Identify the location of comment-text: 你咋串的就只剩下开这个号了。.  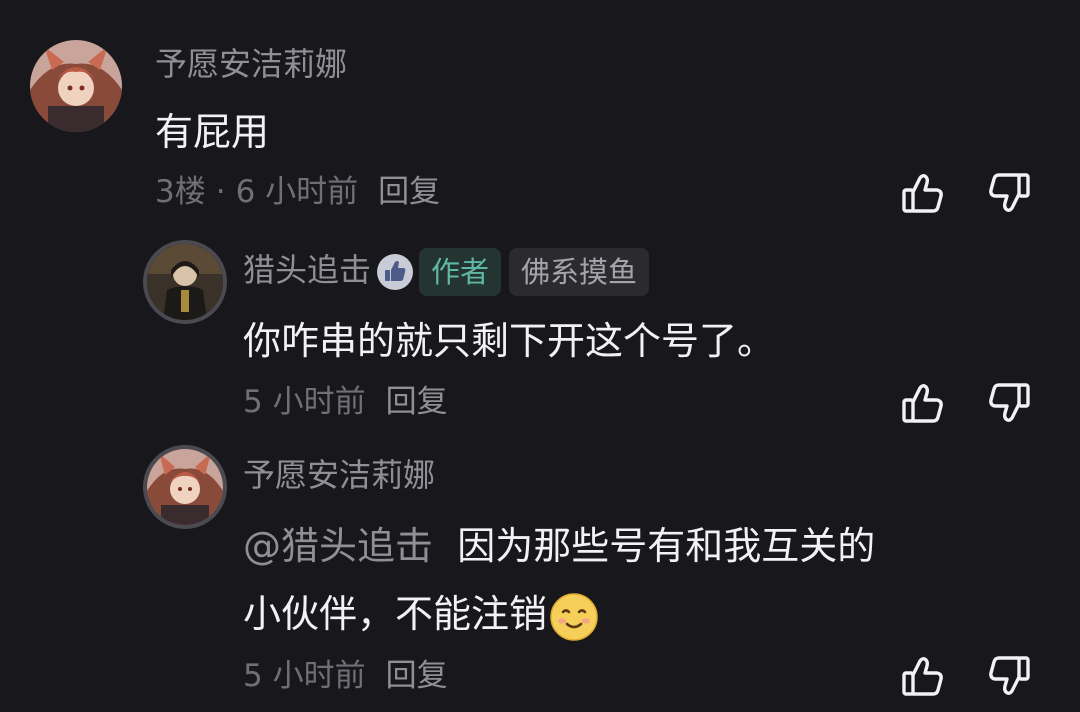
(509, 341).